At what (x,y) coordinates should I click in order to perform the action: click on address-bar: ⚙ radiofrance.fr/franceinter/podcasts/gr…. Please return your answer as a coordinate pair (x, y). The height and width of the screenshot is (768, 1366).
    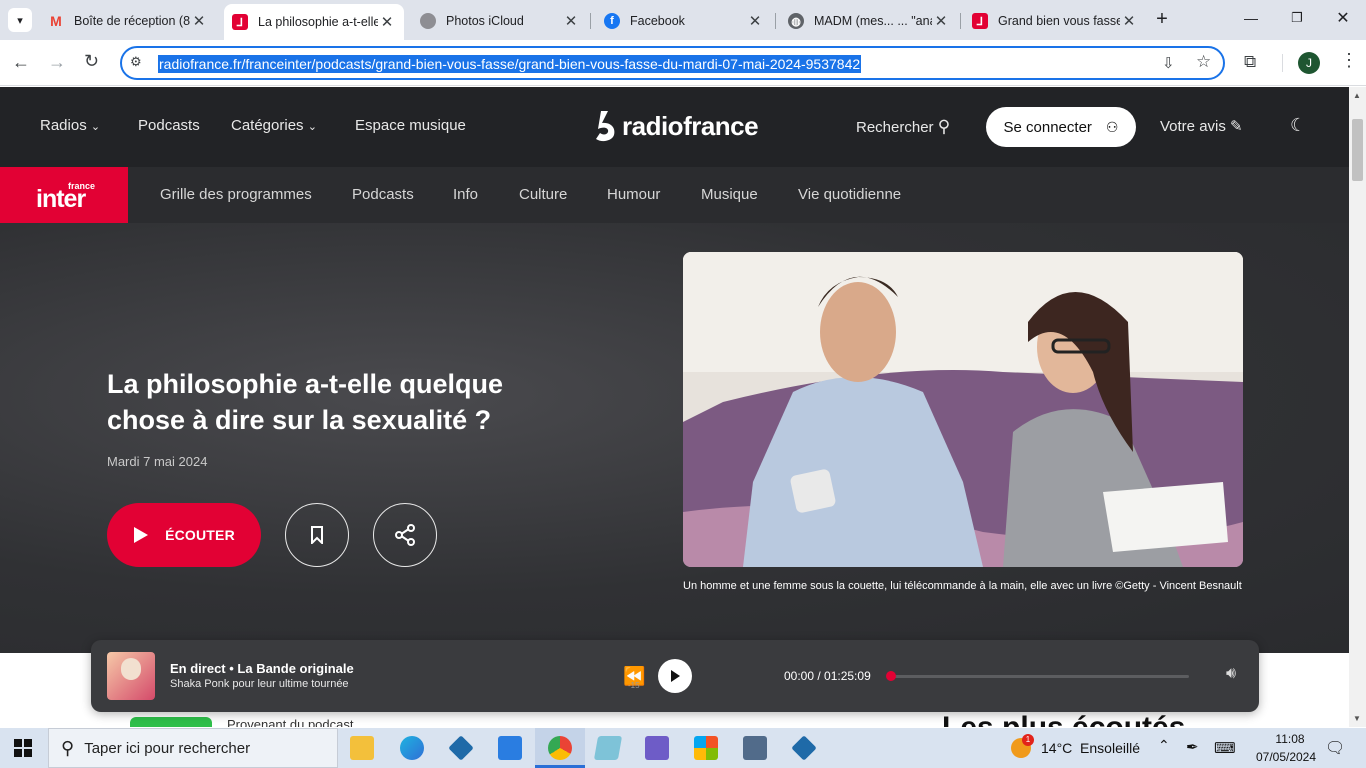
    Looking at the image, I should click on (672, 63).